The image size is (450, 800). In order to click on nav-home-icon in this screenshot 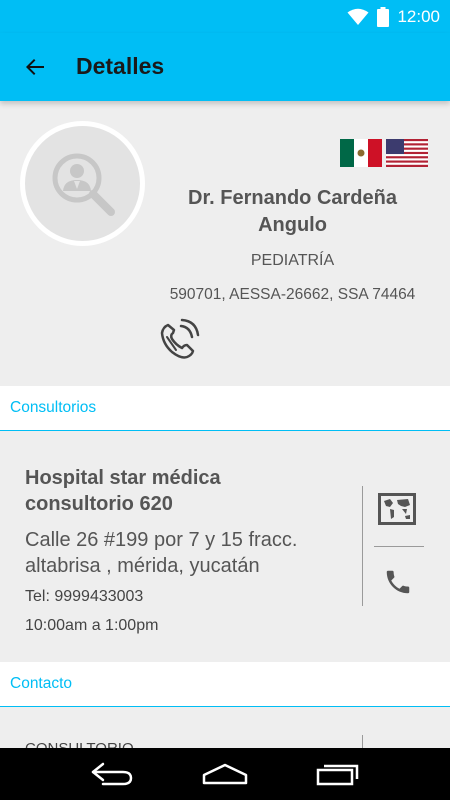, I will do `click(225, 774)`.